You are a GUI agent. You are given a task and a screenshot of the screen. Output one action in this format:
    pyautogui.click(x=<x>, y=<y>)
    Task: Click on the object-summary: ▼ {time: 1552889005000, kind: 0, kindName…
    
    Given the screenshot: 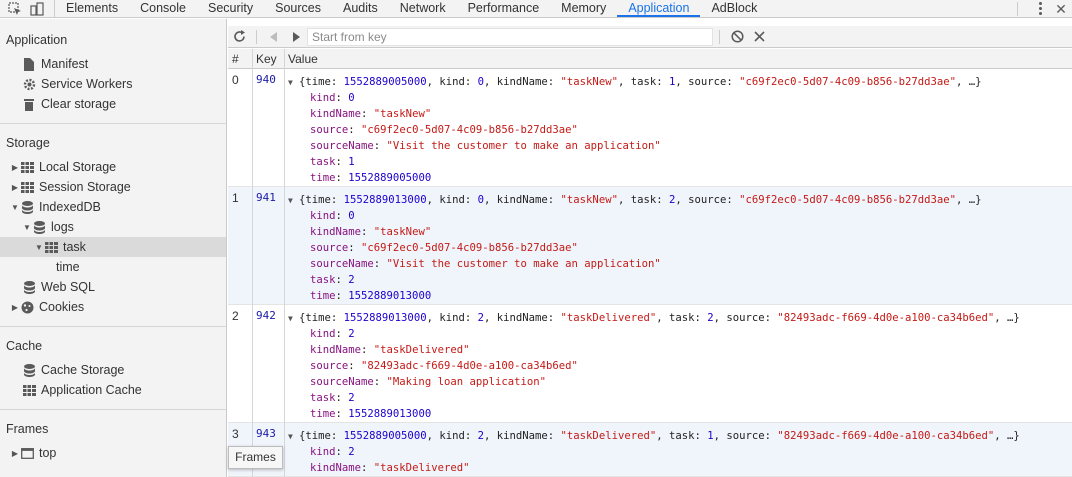 What is the action you would take?
    pyautogui.click(x=635, y=82)
    